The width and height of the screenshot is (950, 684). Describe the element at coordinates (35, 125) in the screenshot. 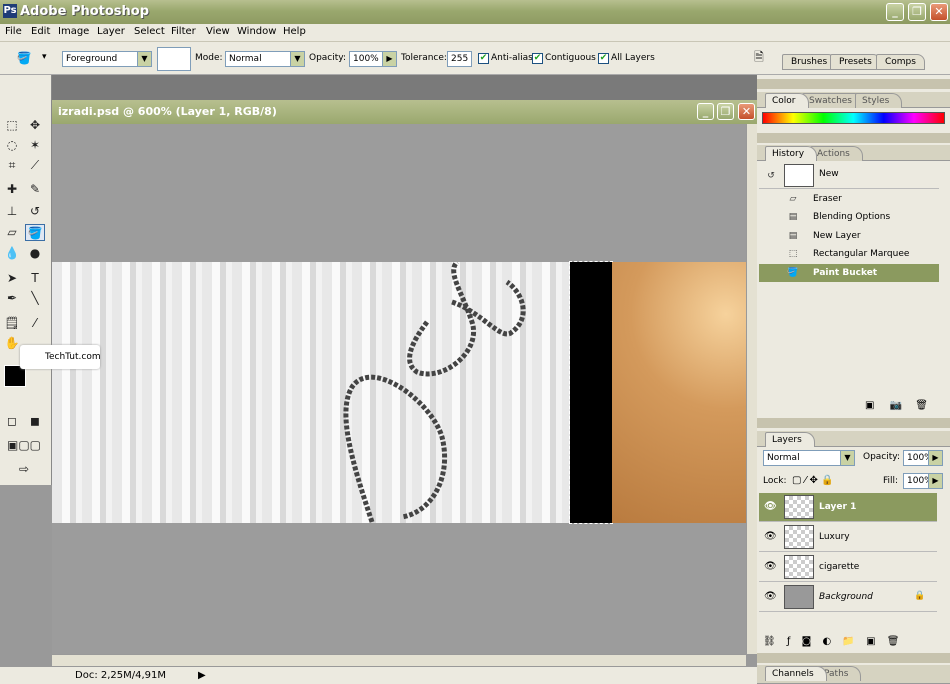

I see `move-tool-icon: ✥` at that location.